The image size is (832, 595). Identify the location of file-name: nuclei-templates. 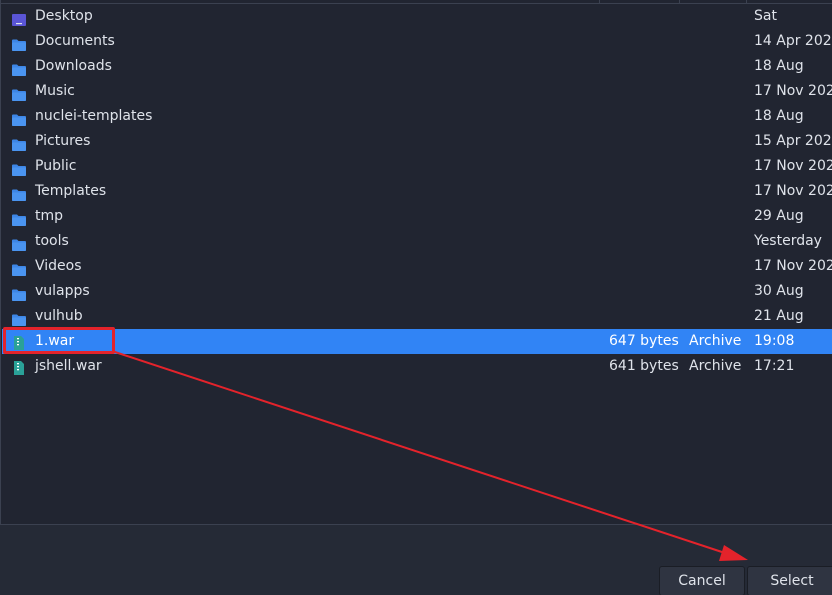
(94, 116).